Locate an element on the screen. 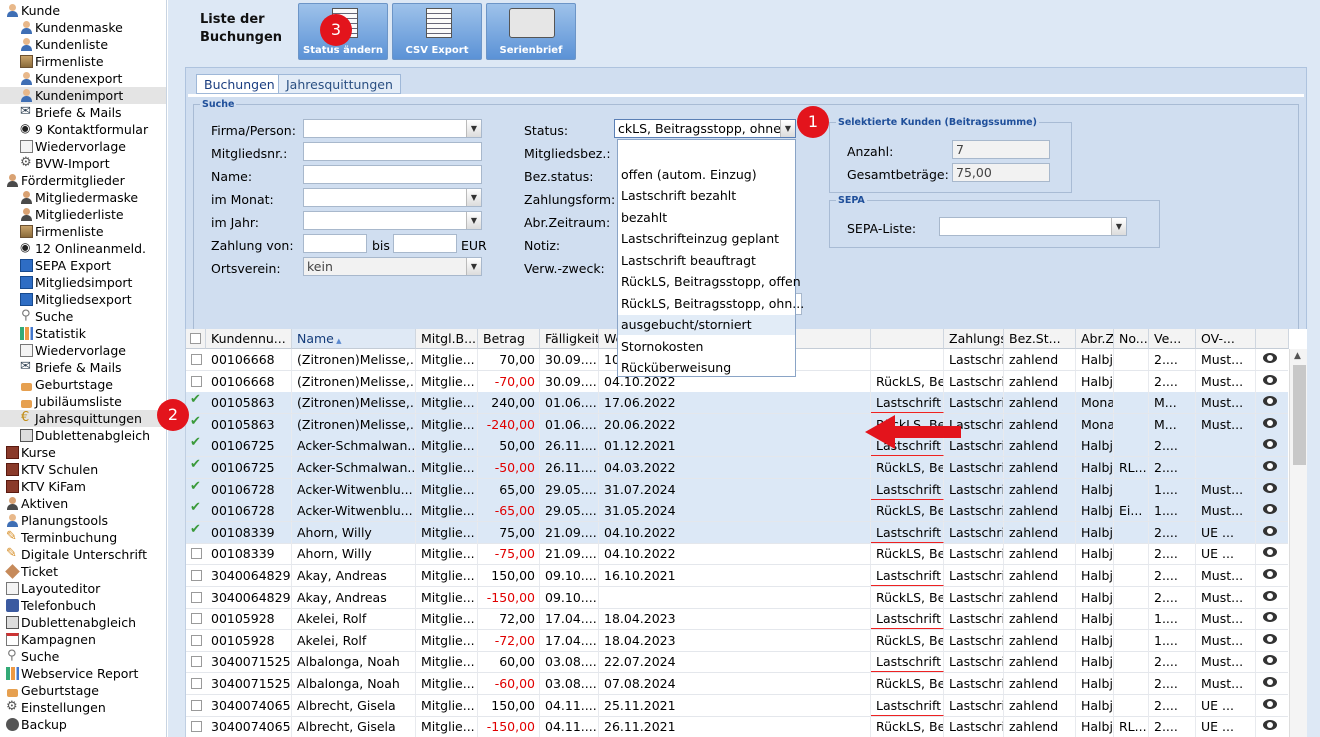 Image resolution: width=1320 pixels, height=737 pixels. payment-from-input is located at coordinates (335, 243).